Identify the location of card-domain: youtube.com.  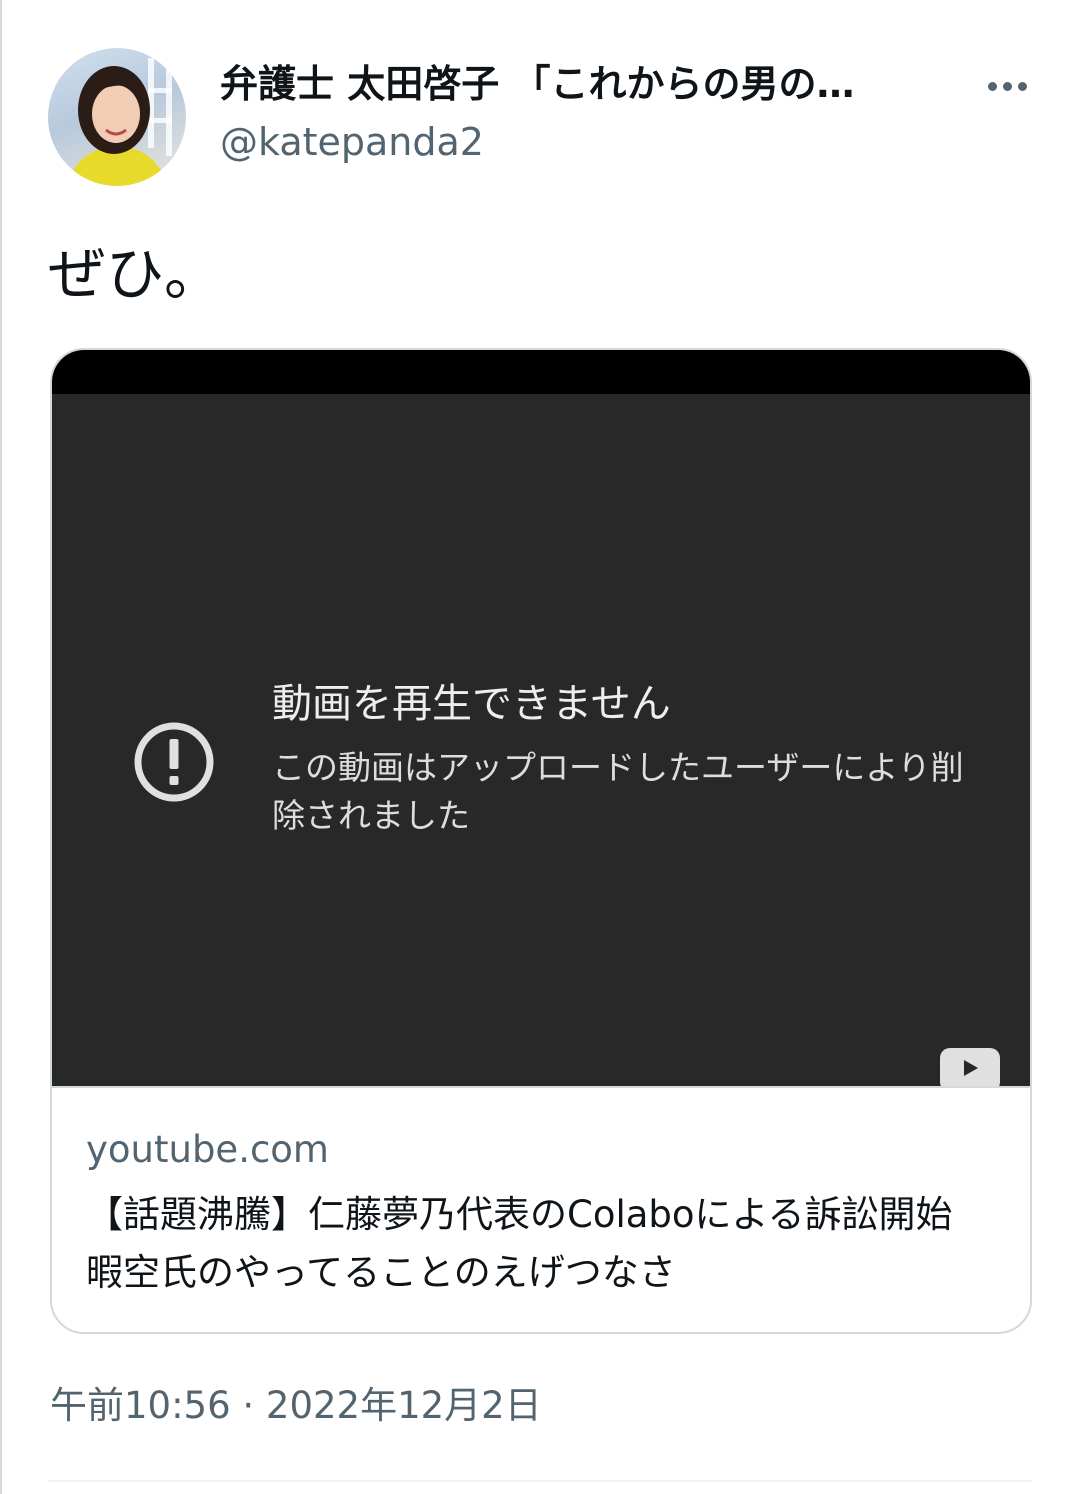
(207, 1149).